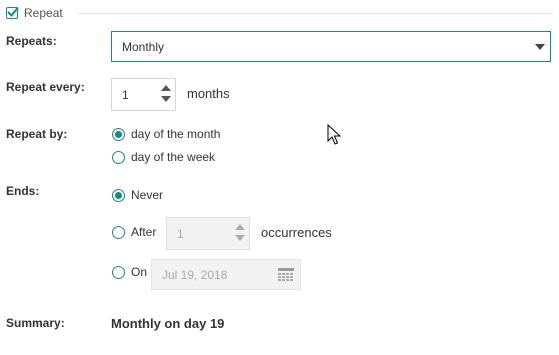 The image size is (559, 355). I want to click on repeats-label: Repeats:, so click(31, 41).